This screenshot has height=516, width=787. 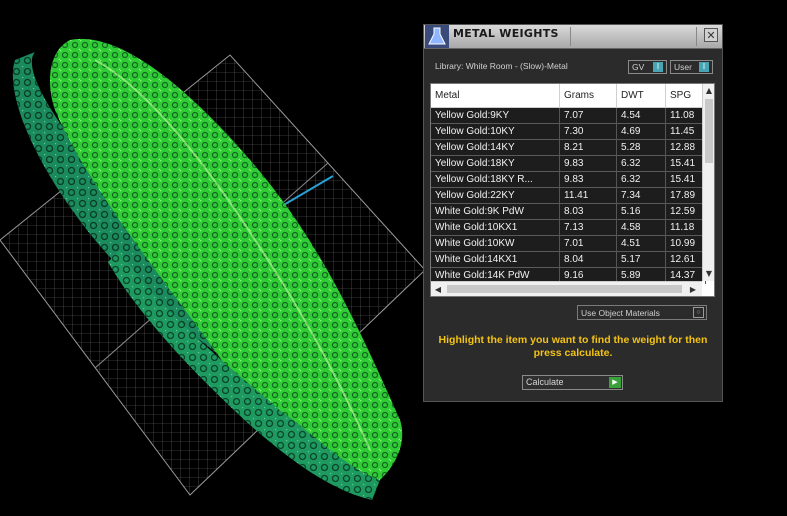 I want to click on cell-grams: 7.30, so click(x=588, y=132).